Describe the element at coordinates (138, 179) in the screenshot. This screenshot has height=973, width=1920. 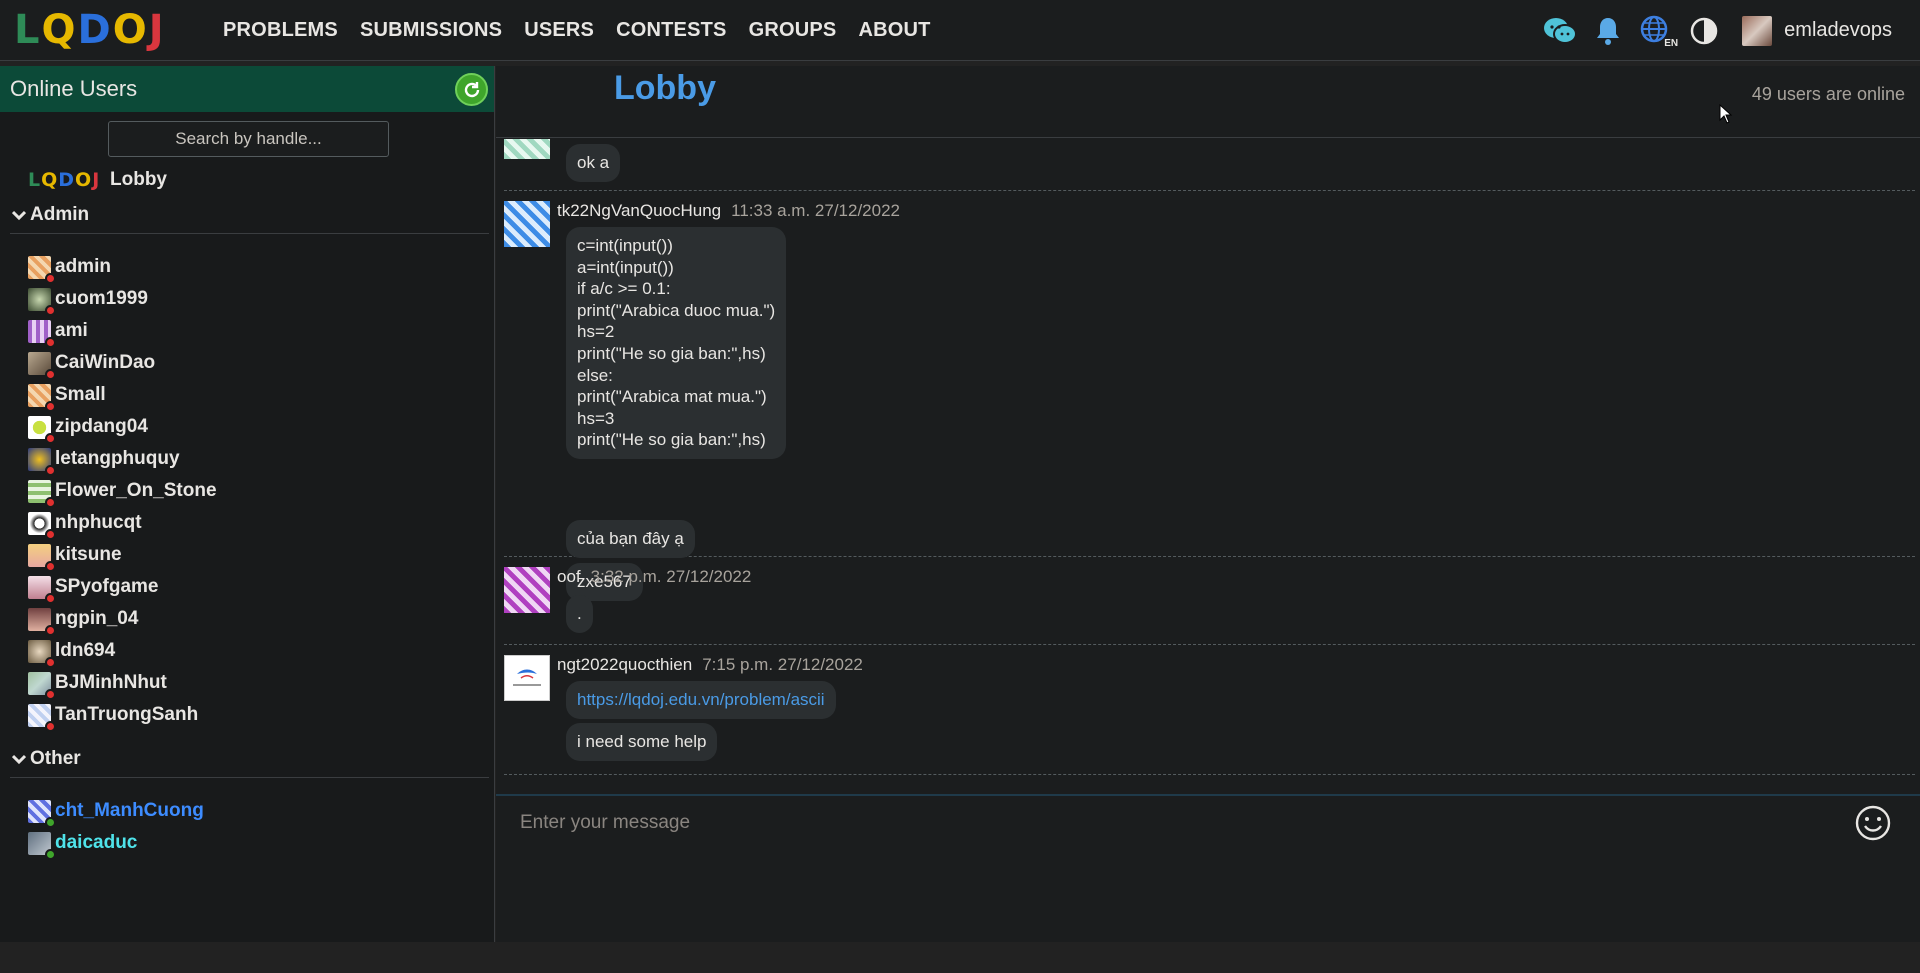
I see `lobby-label: Lobby` at that location.